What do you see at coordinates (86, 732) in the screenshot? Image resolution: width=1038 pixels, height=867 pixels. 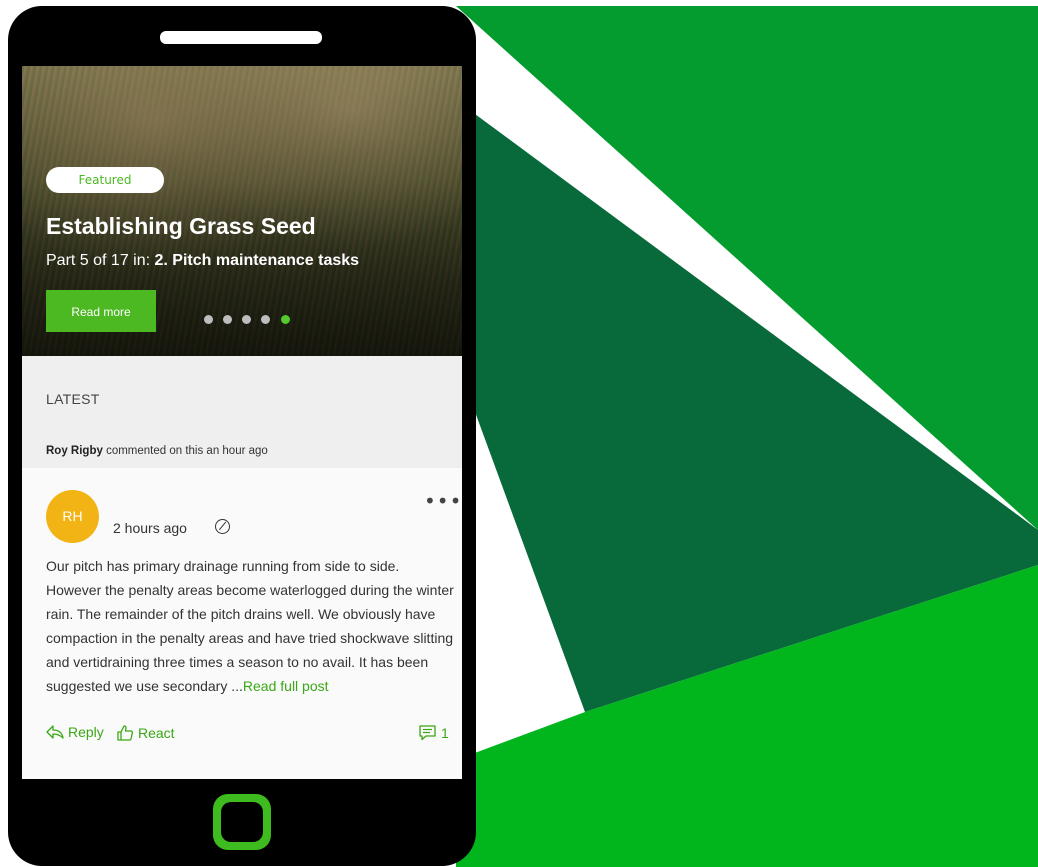 I see `reply-label: Reply` at bounding box center [86, 732].